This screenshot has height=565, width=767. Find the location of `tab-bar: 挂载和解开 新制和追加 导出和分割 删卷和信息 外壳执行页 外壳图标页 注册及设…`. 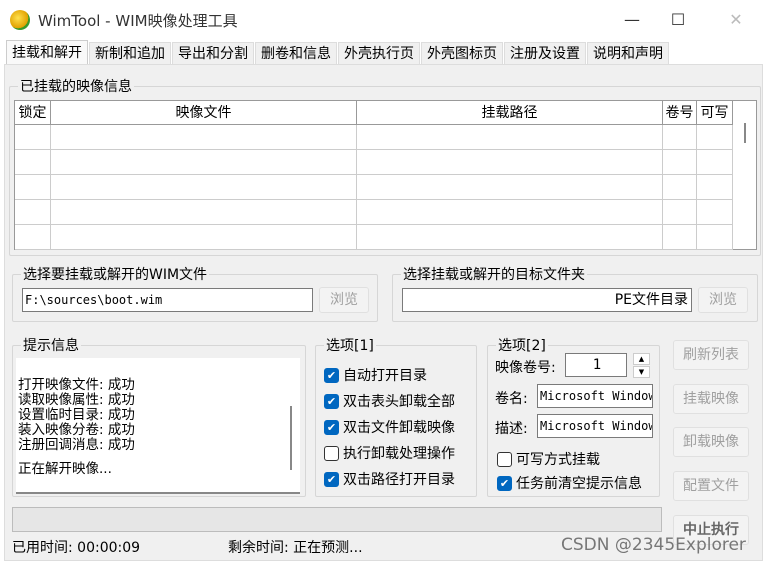

tab-bar: 挂载和解开 新制和追加 导出和分割 删卷和信息 外壳执行页 外壳图标页 注册及设… is located at coordinates (338, 52).